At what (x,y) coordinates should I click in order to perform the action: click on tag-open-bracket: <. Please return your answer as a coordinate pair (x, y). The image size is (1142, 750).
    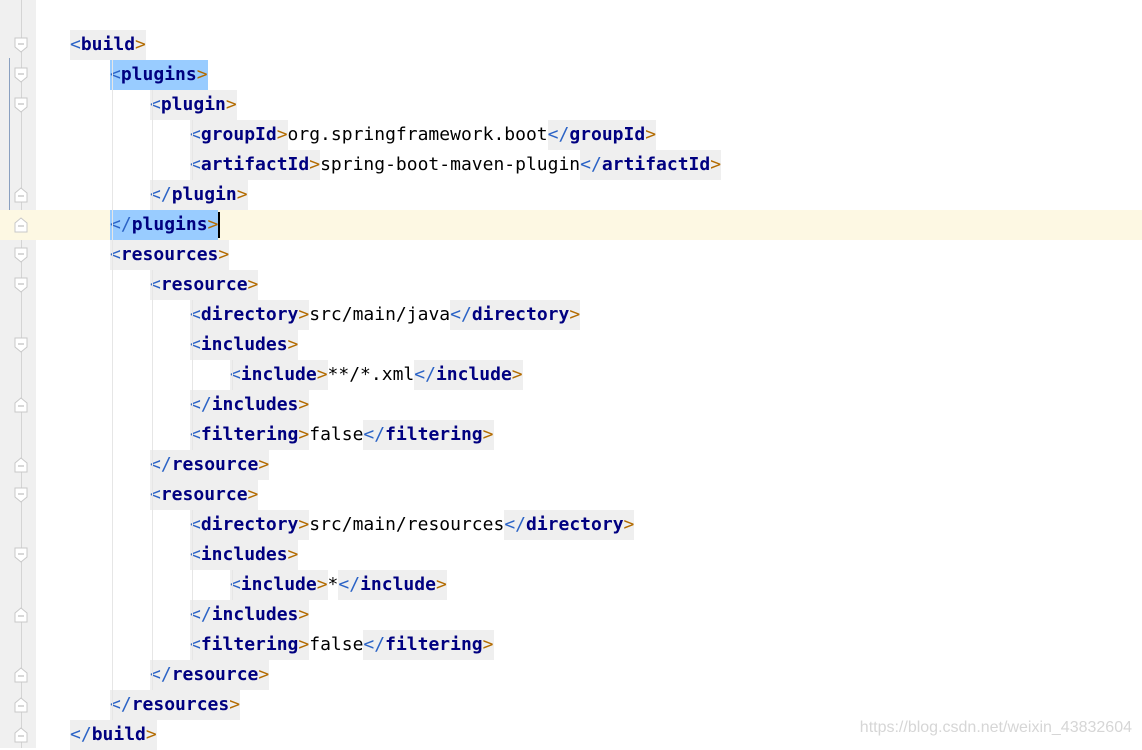
    Looking at the image, I should click on (75, 44).